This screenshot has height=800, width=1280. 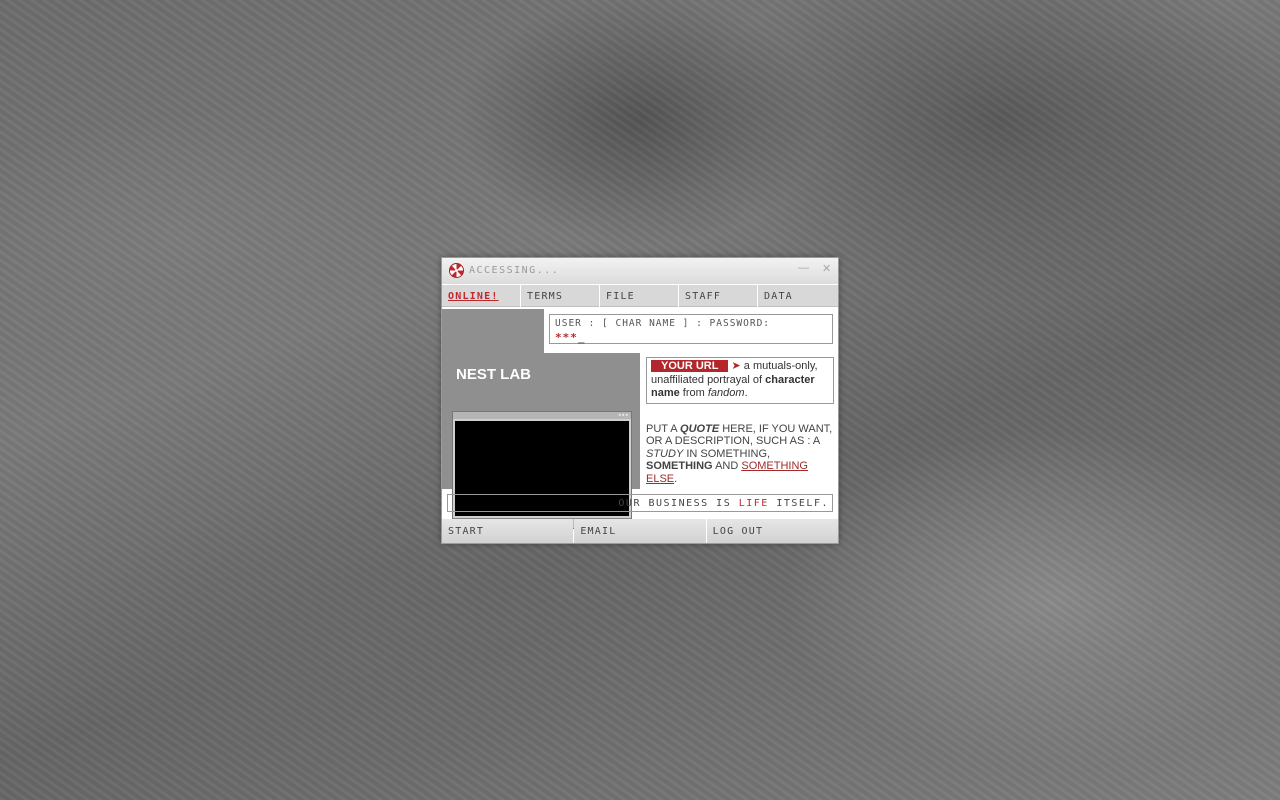 What do you see at coordinates (726, 393) in the screenshot?
I see `fandom-name: fandom` at bounding box center [726, 393].